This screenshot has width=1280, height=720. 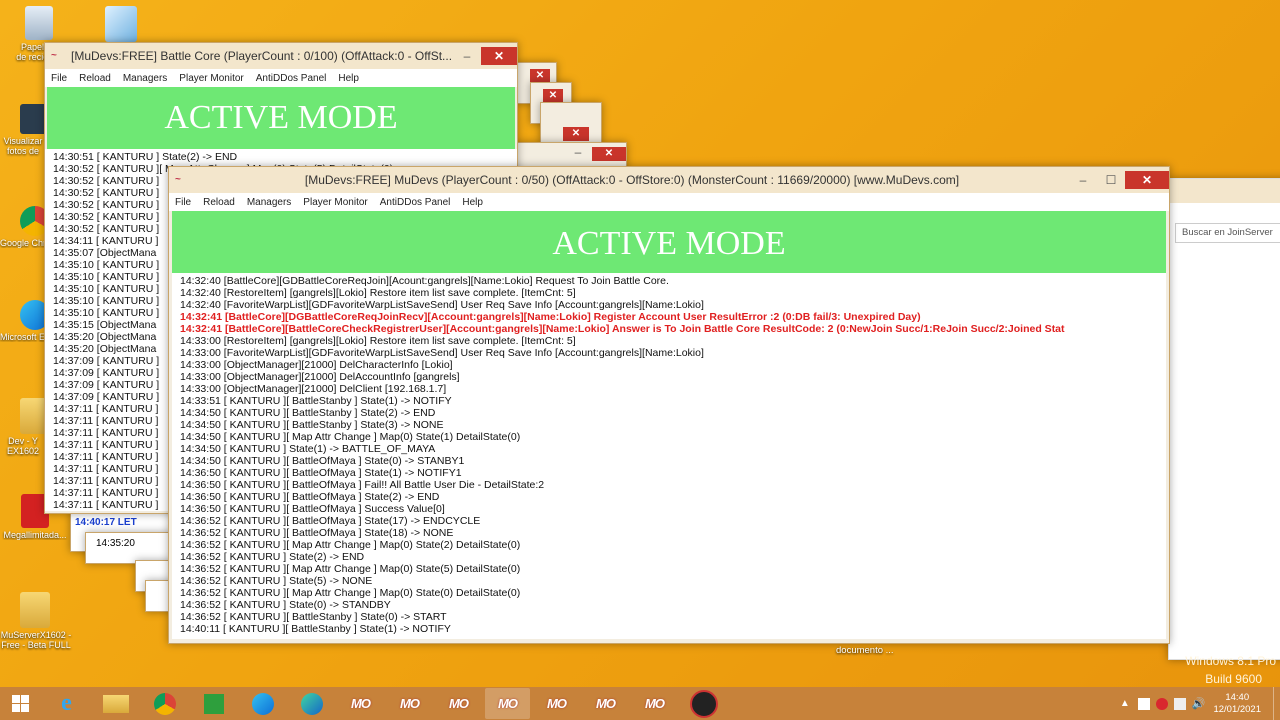 I want to click on taskbar-edge, so click(x=262, y=703).